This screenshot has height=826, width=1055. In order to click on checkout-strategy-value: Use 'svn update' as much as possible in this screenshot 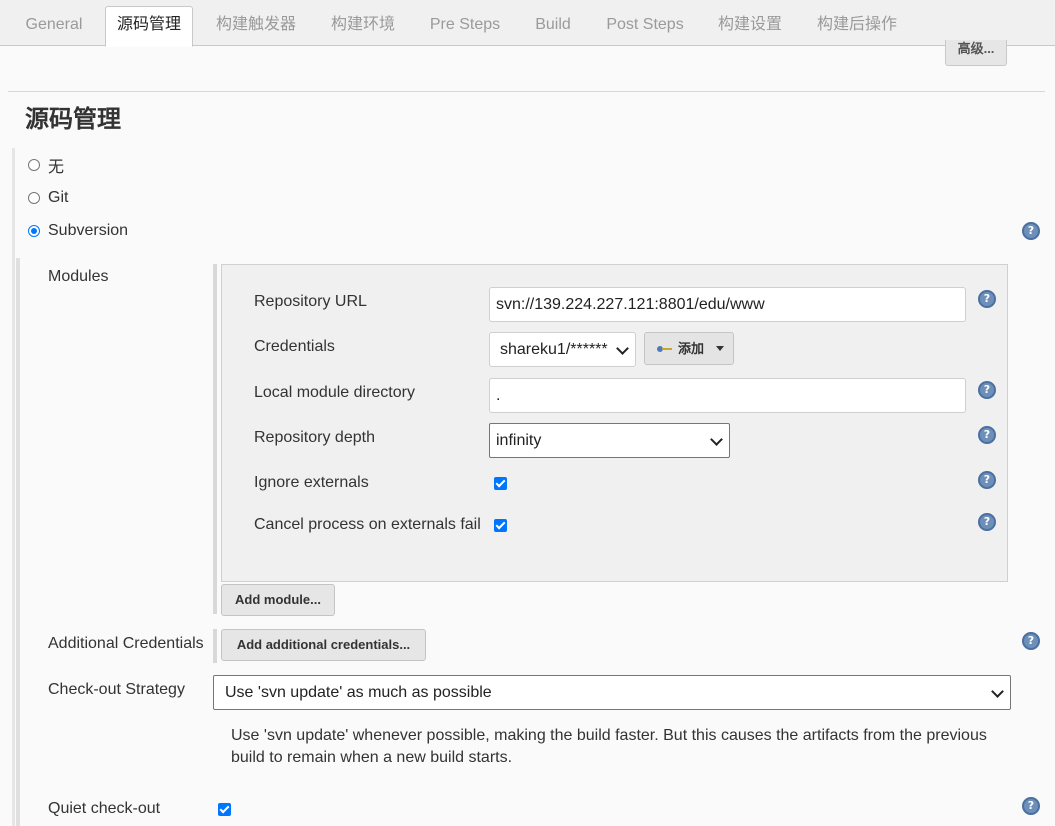, I will do `click(358, 692)`.